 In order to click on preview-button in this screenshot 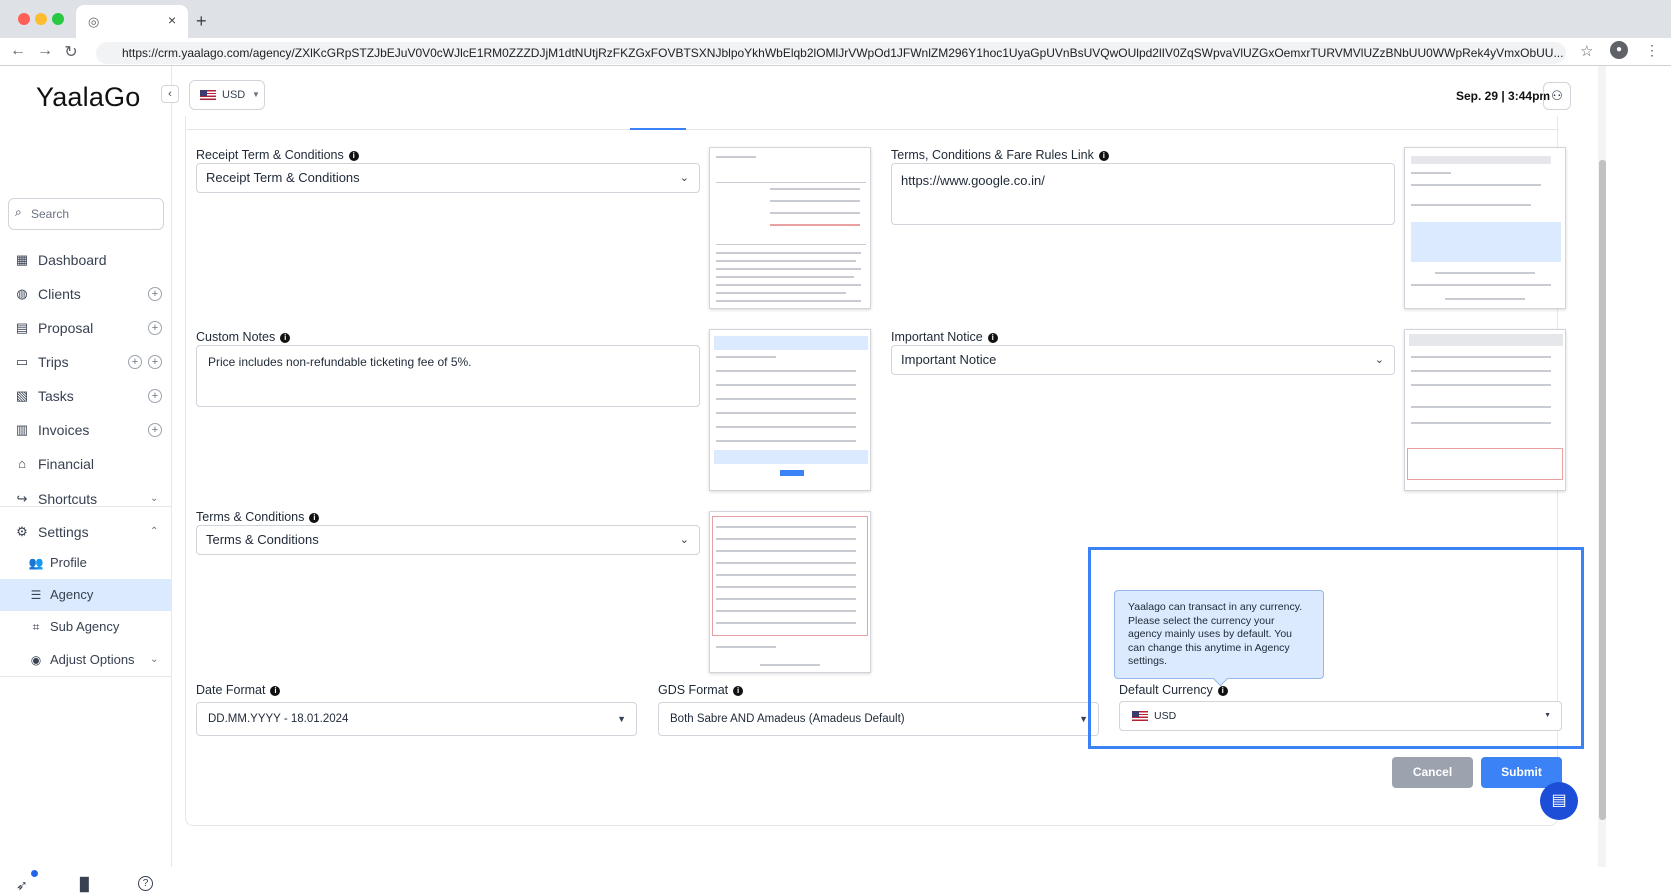, I will do `click(792, 473)`.